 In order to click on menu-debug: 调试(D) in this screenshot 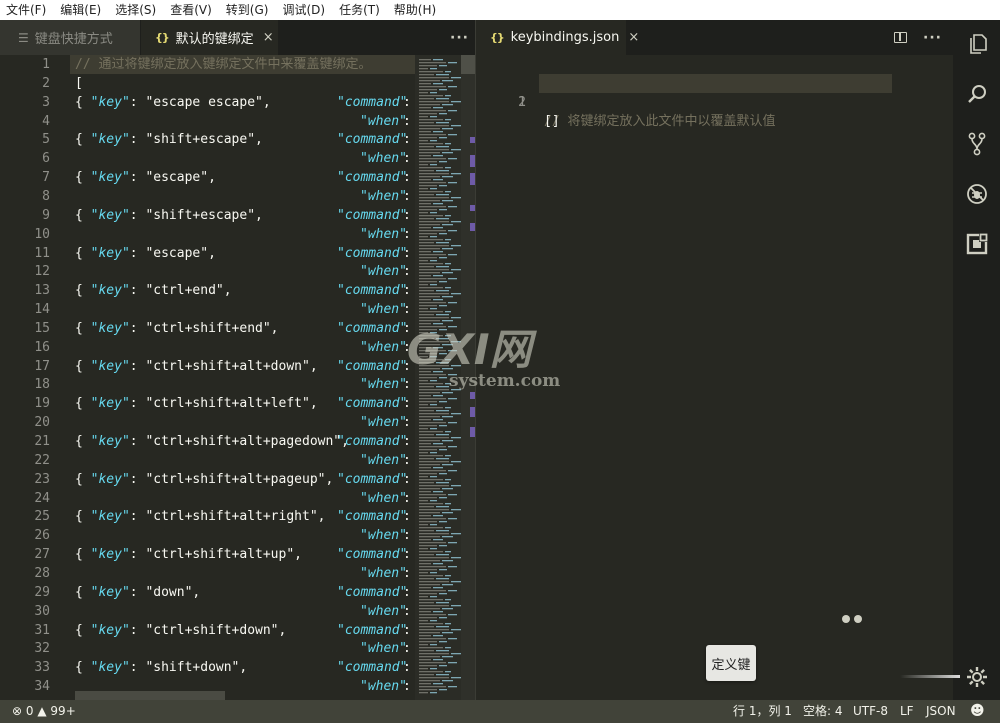, I will do `click(303, 10)`.